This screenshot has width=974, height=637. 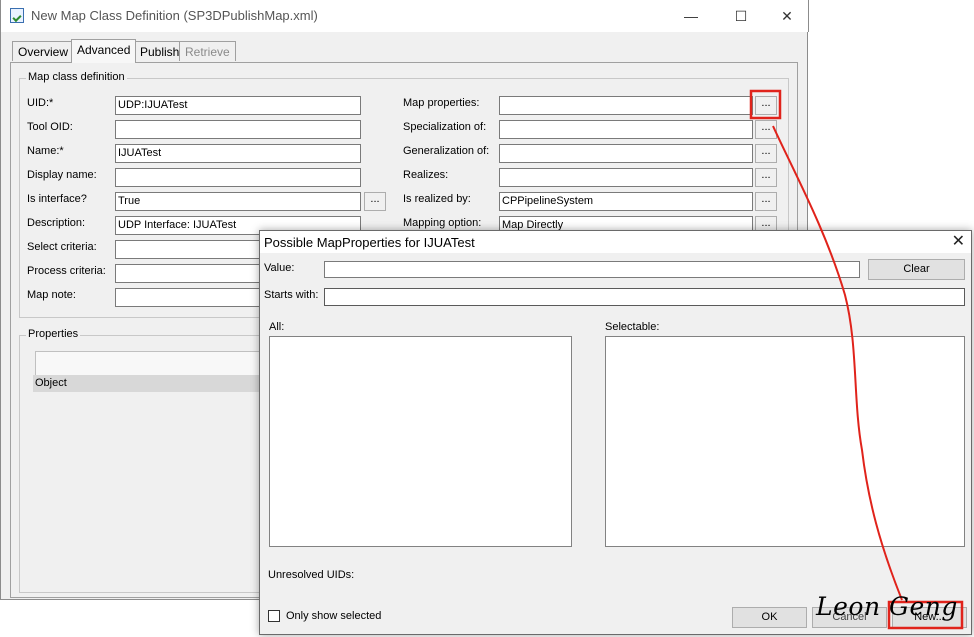 I want to click on close-button: ✕, so click(x=787, y=16).